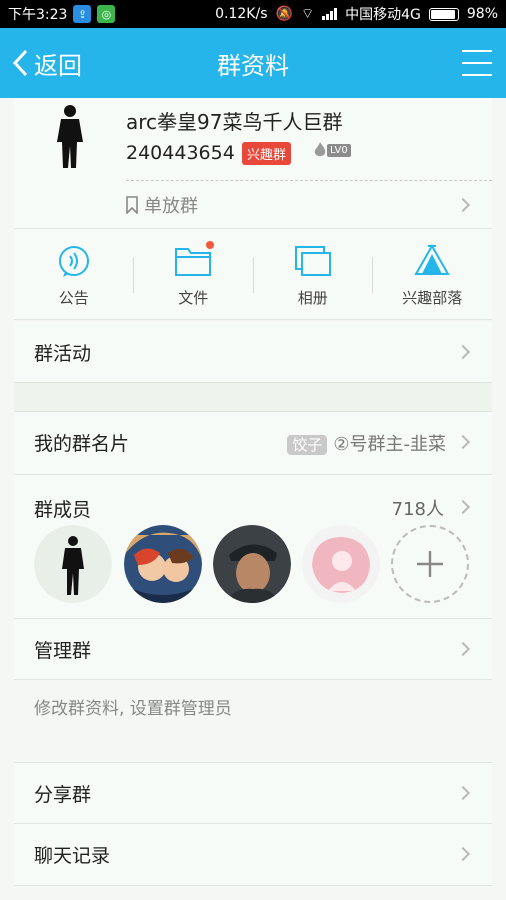  What do you see at coordinates (312, 261) in the screenshot?
I see `album-icon` at bounding box center [312, 261].